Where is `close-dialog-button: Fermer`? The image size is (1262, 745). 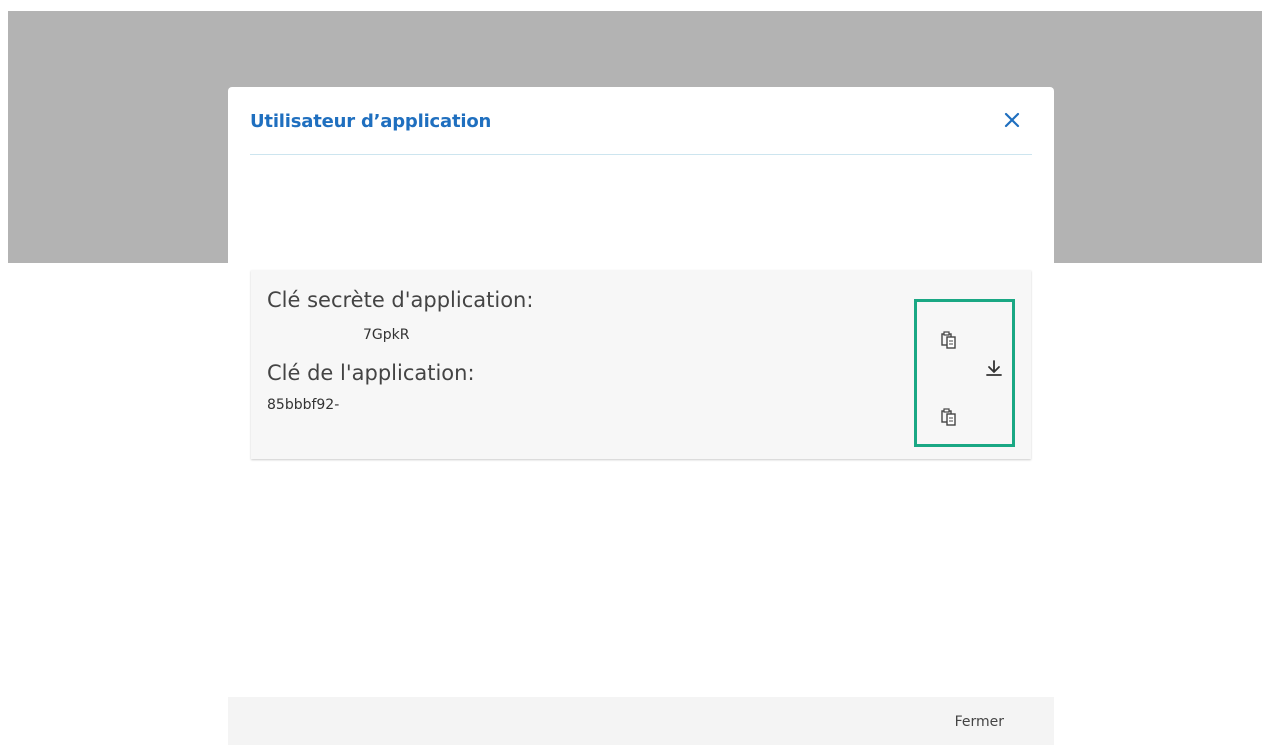 close-dialog-button: Fermer is located at coordinates (979, 722).